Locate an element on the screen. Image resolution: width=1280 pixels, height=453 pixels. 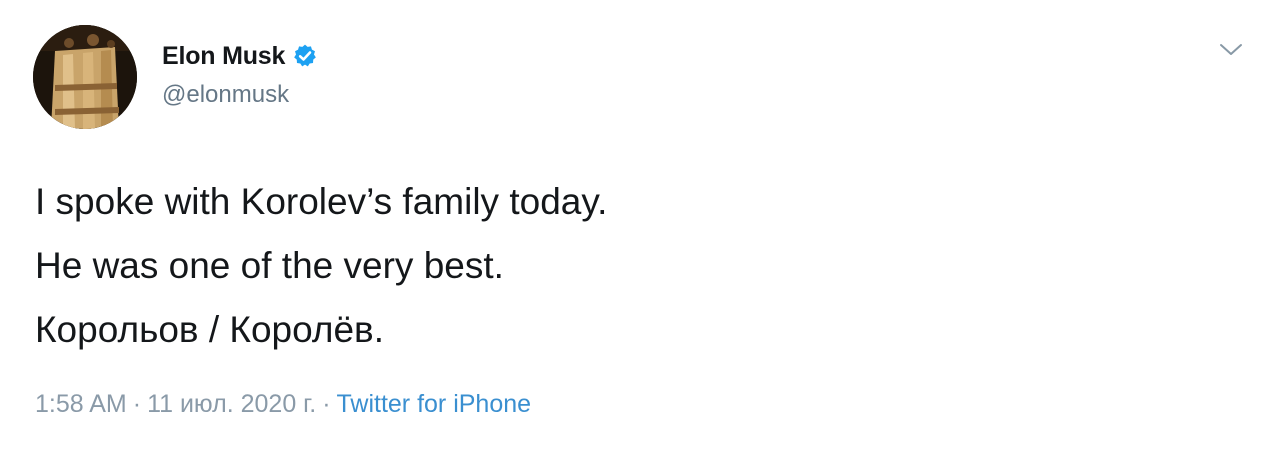
tweet-source-link: Twitter for iPhone is located at coordinates (434, 404).